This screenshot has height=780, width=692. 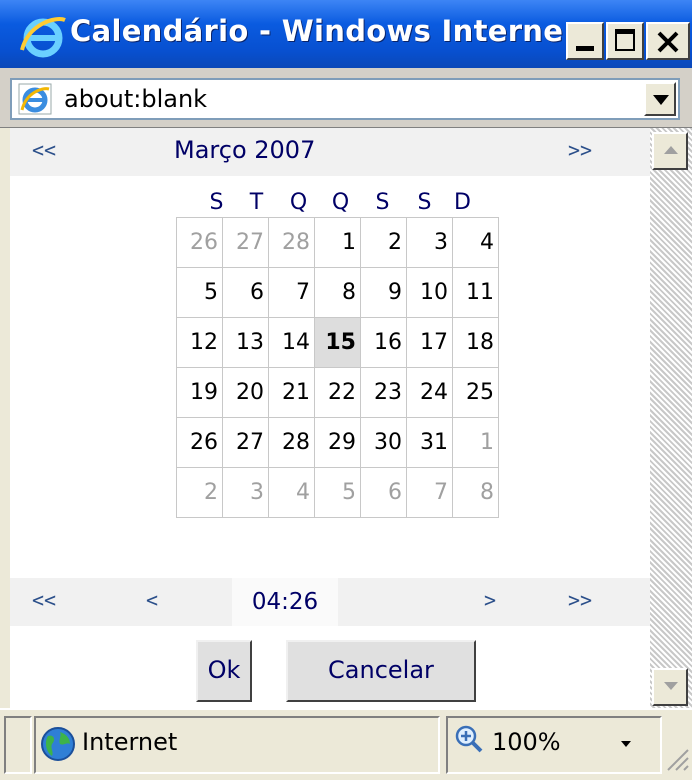 I want to click on day-cell: 24, so click(x=429, y=392).